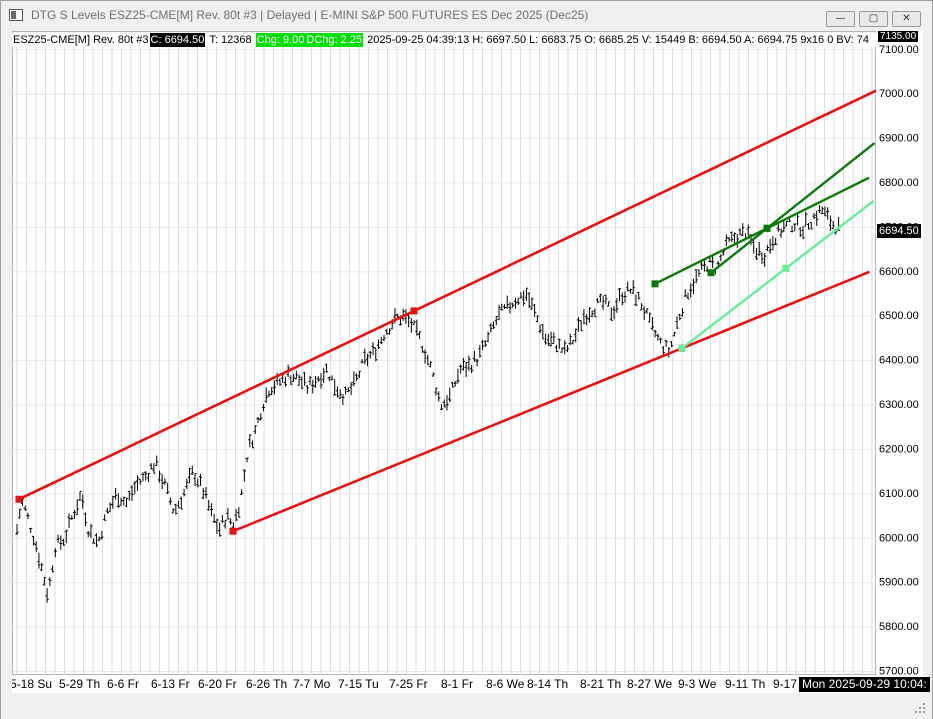  Describe the element at coordinates (233, 531) in the screenshot. I see `channel-lower-line-anchor` at that location.